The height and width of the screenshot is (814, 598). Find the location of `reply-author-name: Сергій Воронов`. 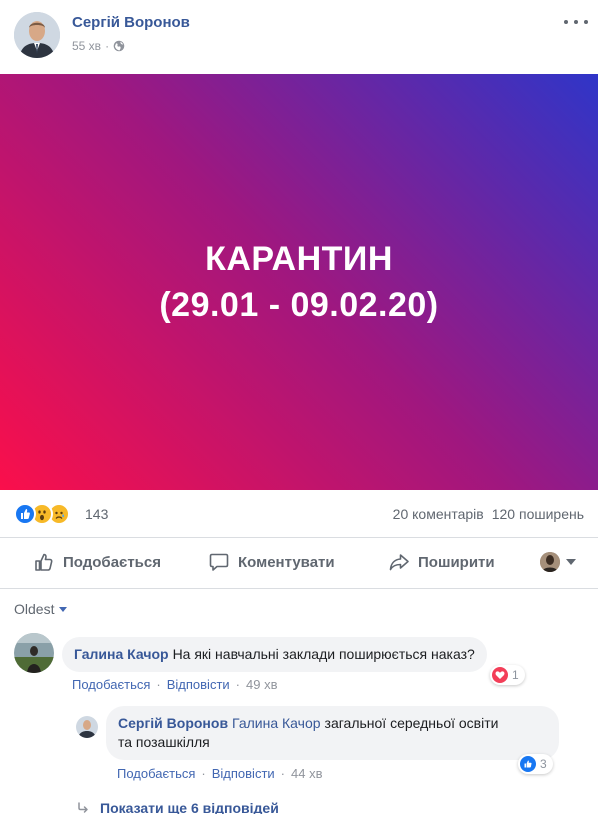

reply-author-name: Сергій Воронов is located at coordinates (173, 723).